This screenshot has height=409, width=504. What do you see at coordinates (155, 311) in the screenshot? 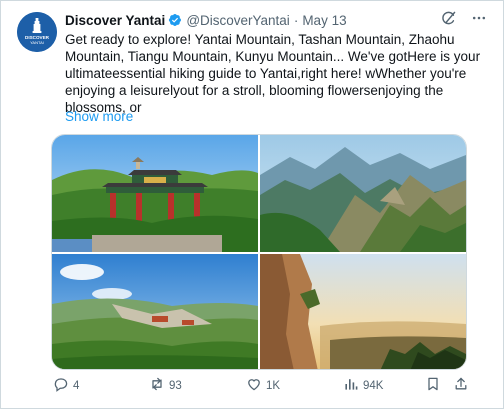
I see `media-photo-mountain-temple-complex` at bounding box center [155, 311].